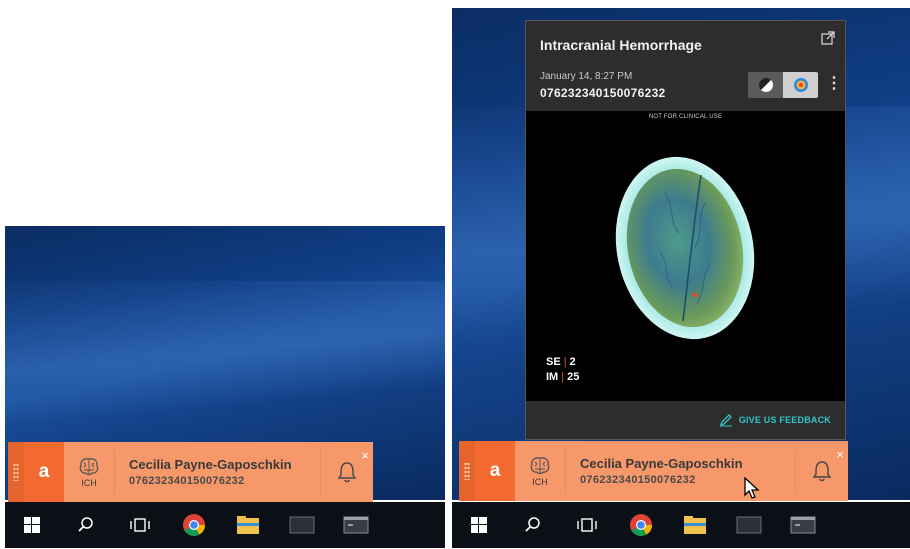 Image resolution: width=910 pixels, height=549 pixels. I want to click on external-link-icon, so click(828, 40).